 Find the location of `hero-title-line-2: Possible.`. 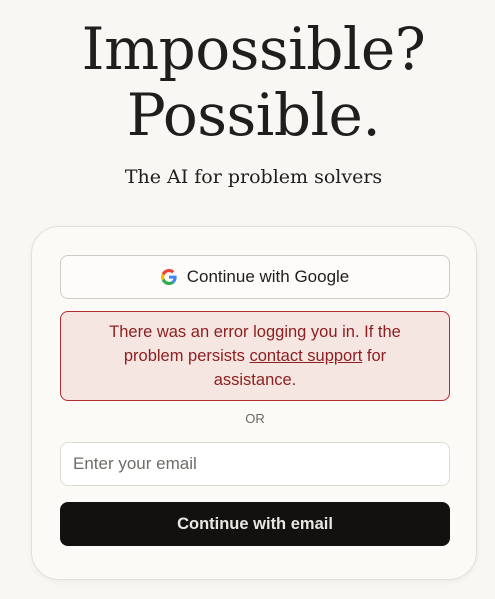

hero-title-line-2: Possible. is located at coordinates (253, 115).